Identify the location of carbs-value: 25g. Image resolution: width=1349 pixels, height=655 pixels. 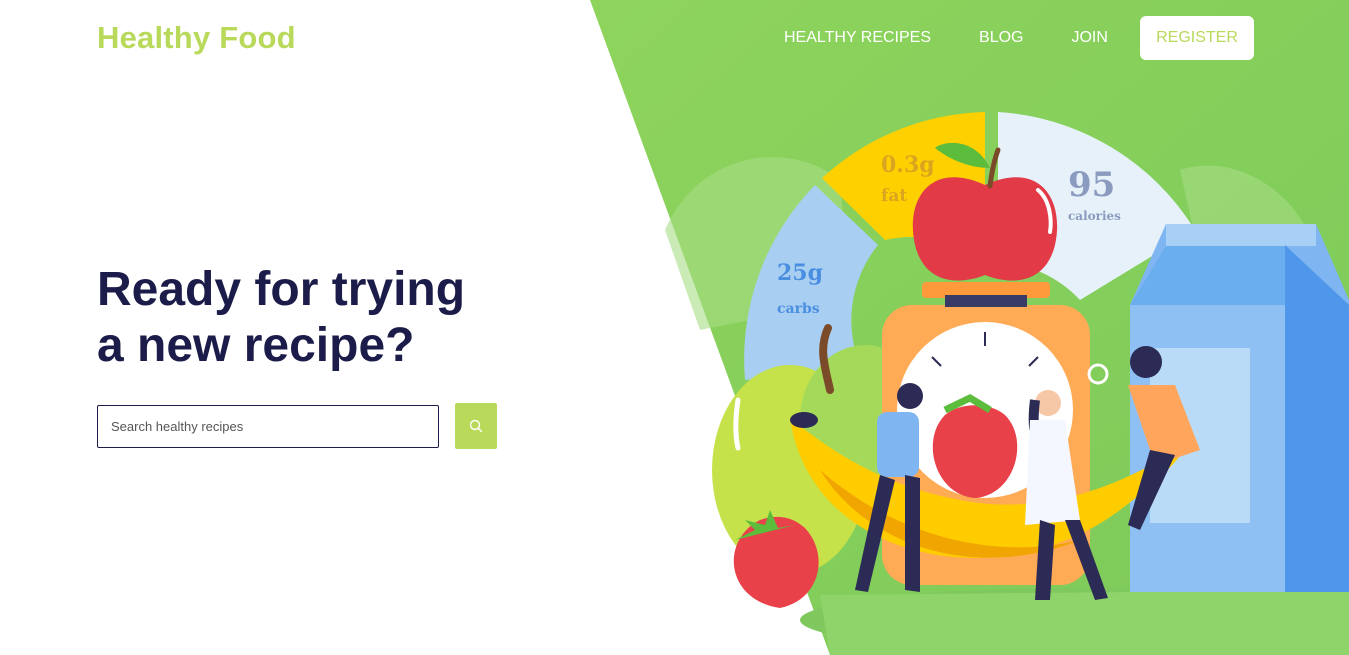
(800, 273).